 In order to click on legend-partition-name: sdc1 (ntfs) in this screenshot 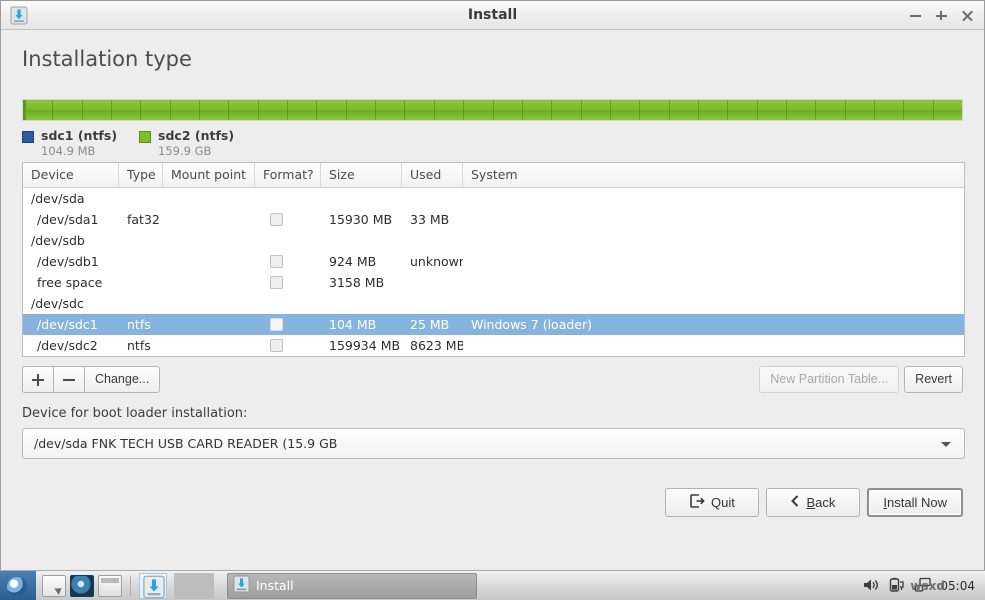, I will do `click(79, 135)`.